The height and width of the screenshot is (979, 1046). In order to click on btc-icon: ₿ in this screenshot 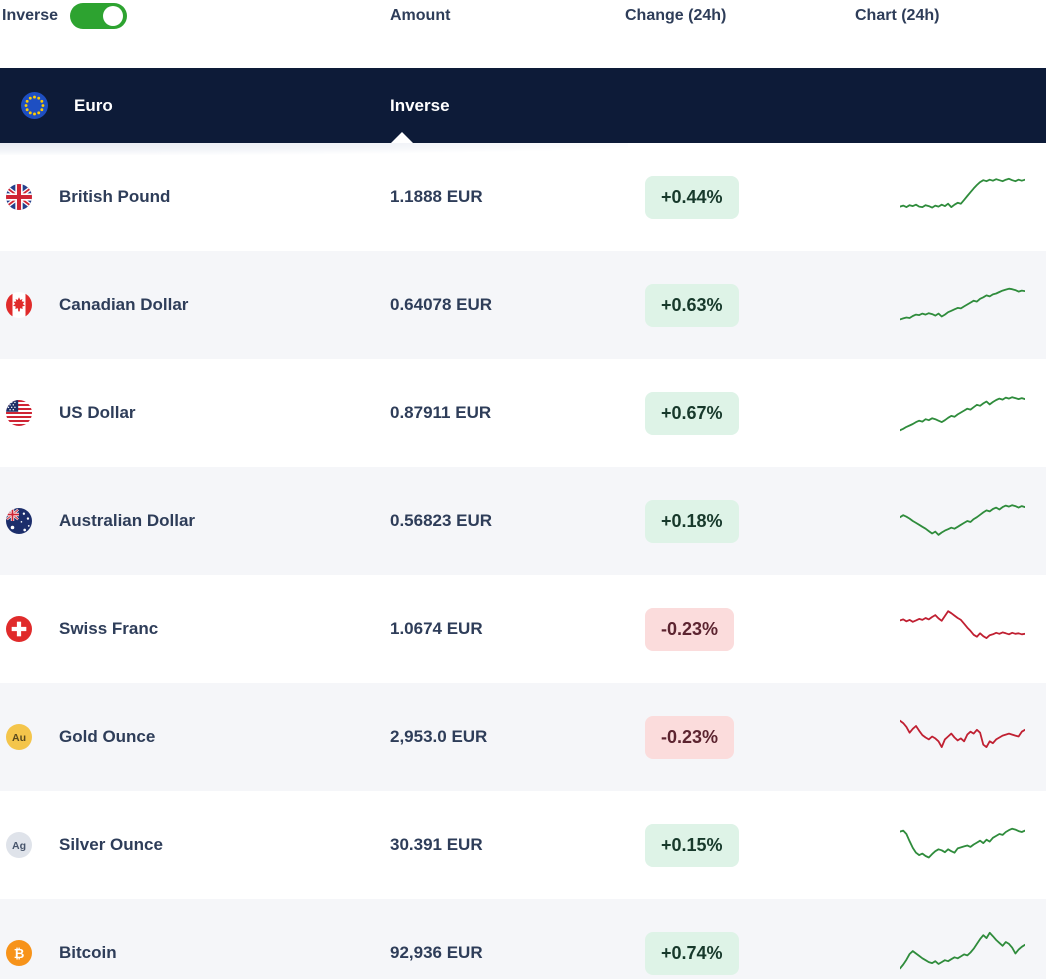, I will do `click(19, 953)`.